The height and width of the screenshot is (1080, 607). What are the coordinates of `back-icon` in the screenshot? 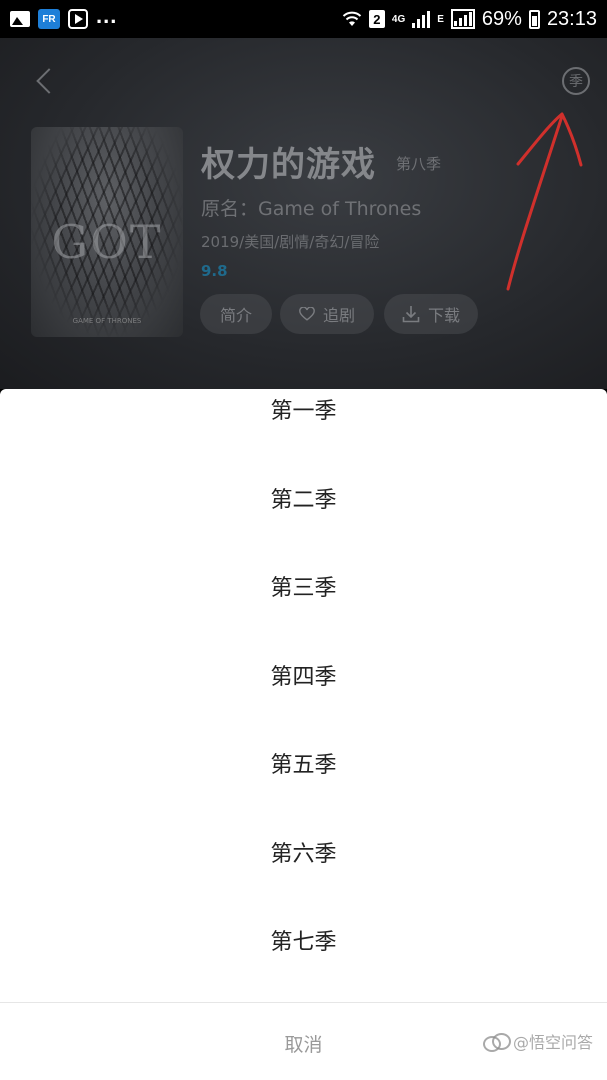 It's located at (46, 82).